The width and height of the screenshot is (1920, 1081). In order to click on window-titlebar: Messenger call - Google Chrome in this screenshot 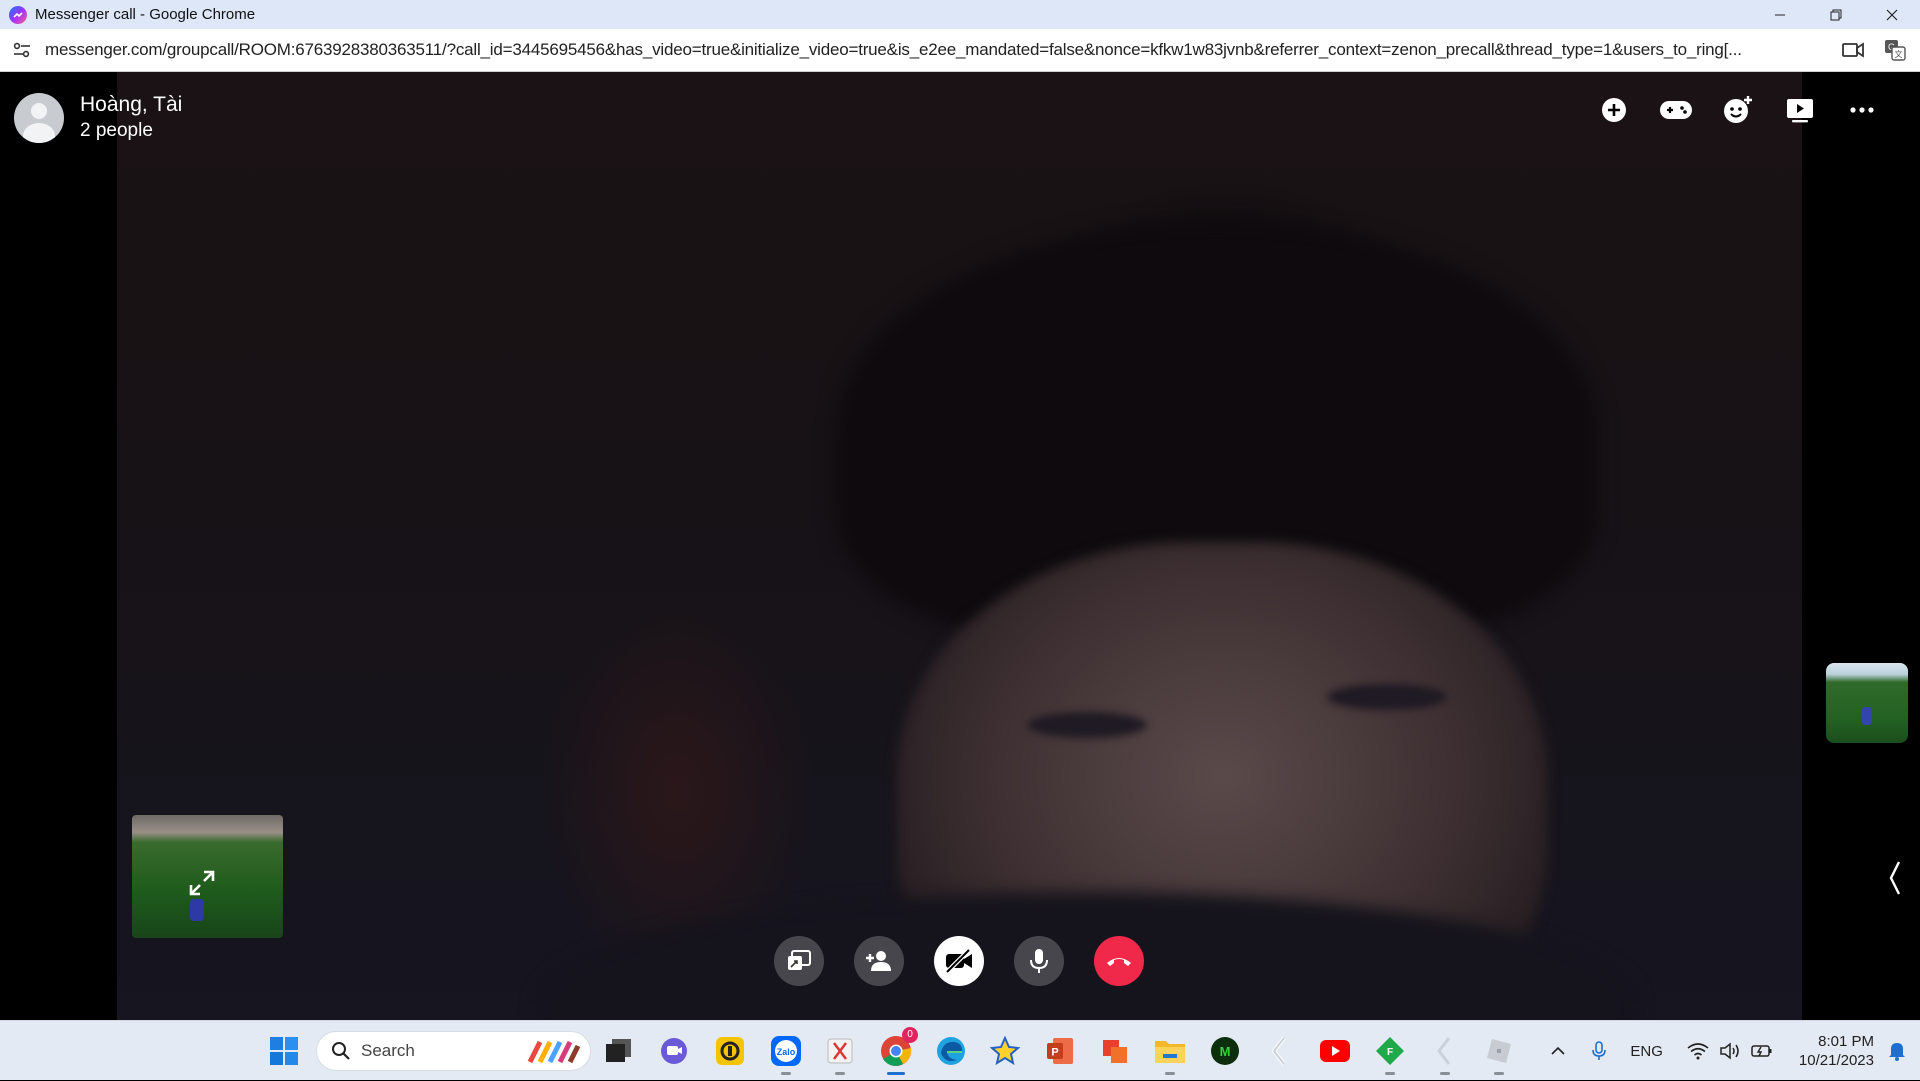, I will do `click(960, 14)`.